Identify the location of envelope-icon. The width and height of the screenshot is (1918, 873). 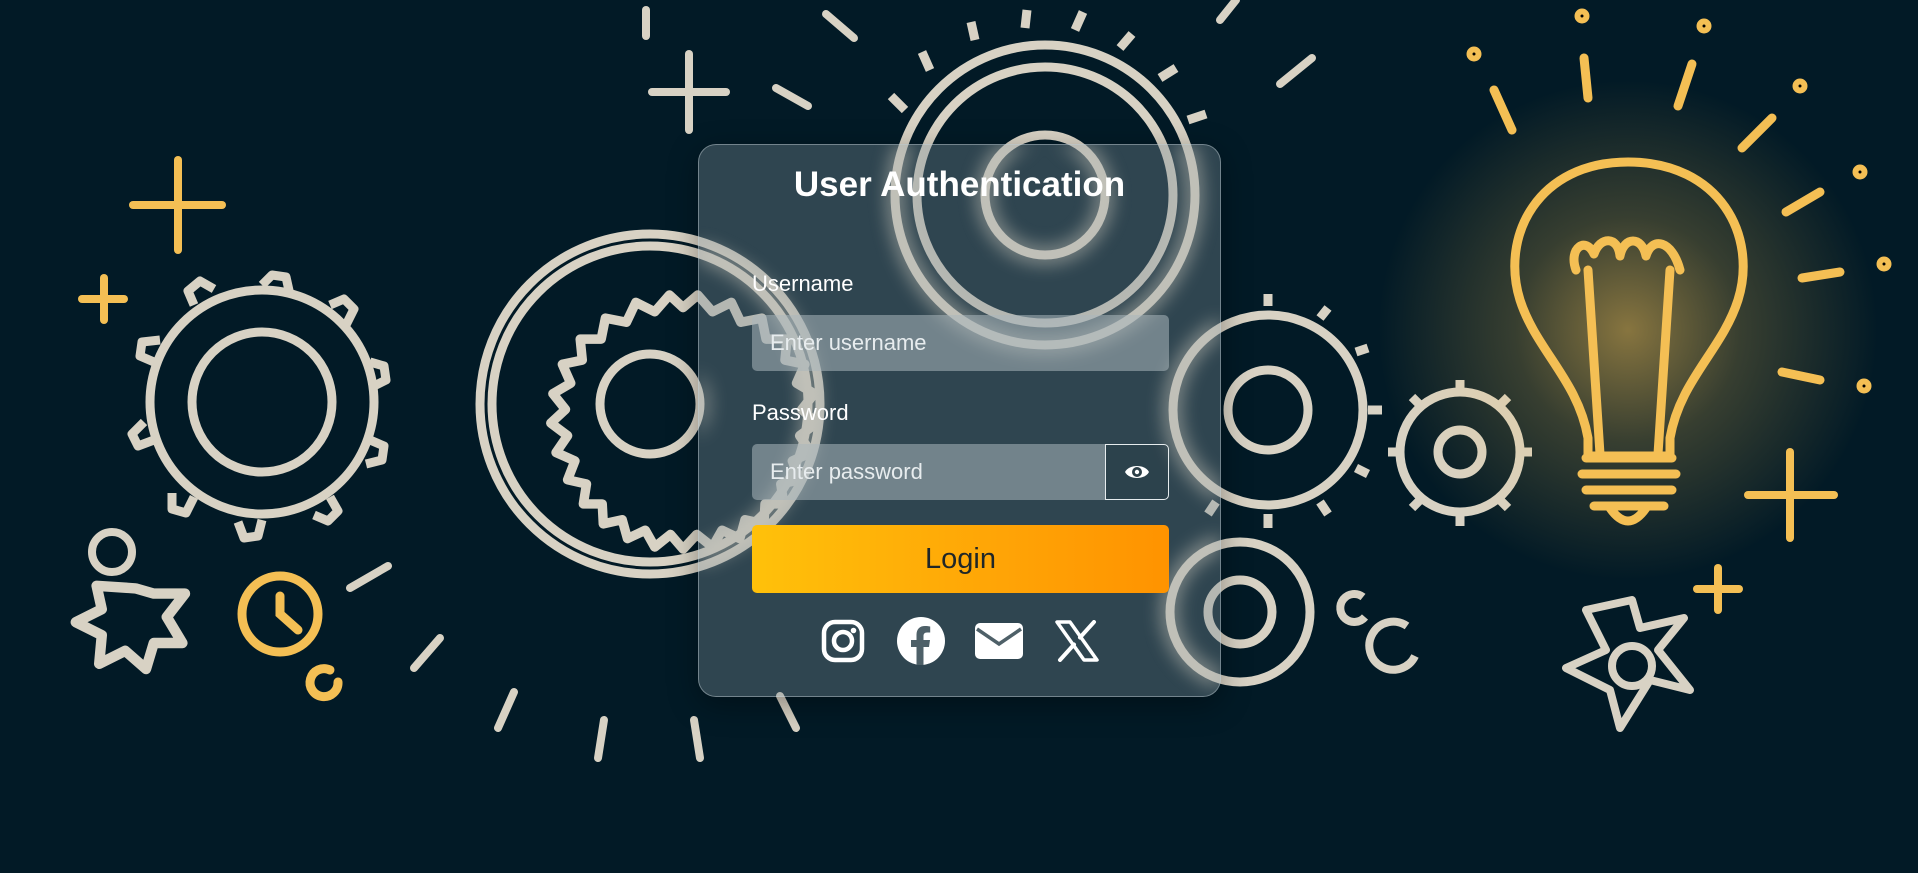
(998, 641).